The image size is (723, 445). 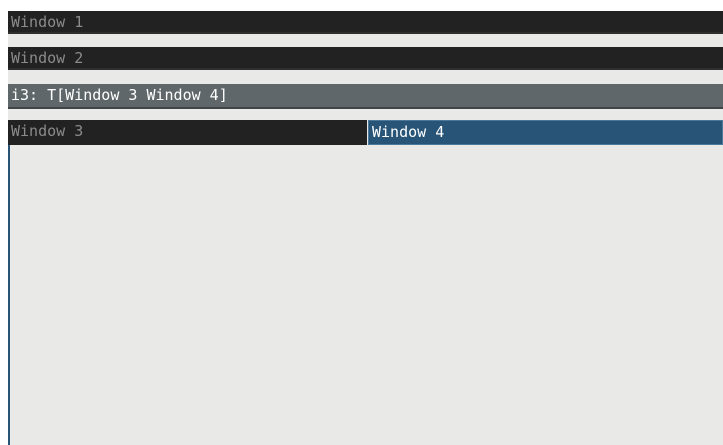 I want to click on tab-window-3: Window 3, so click(x=187, y=132).